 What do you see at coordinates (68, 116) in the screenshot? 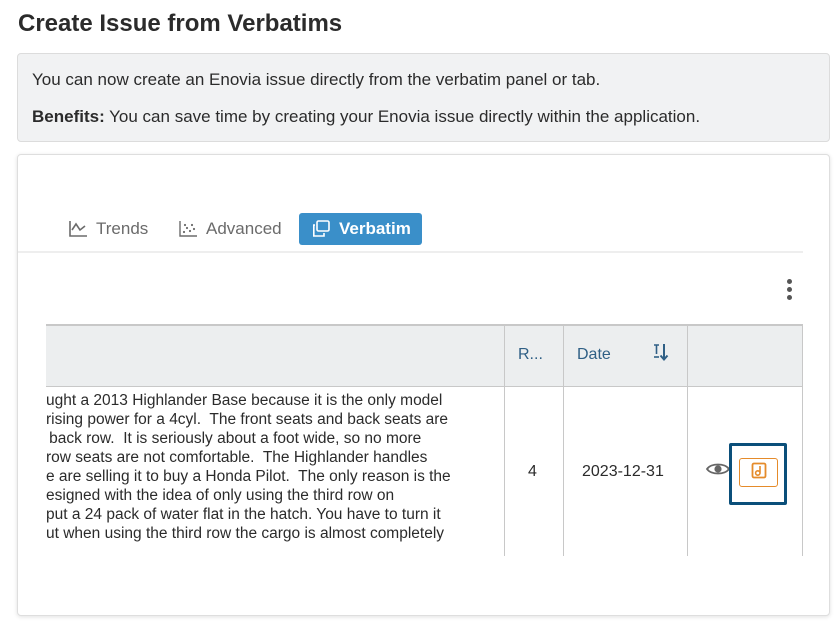
I see `benefits-label: Benefits:` at bounding box center [68, 116].